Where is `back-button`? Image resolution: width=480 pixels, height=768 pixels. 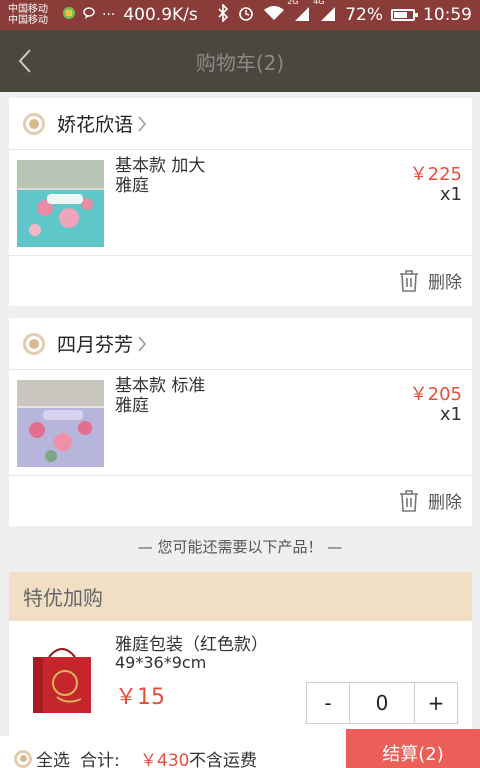 back-button is located at coordinates (25, 61).